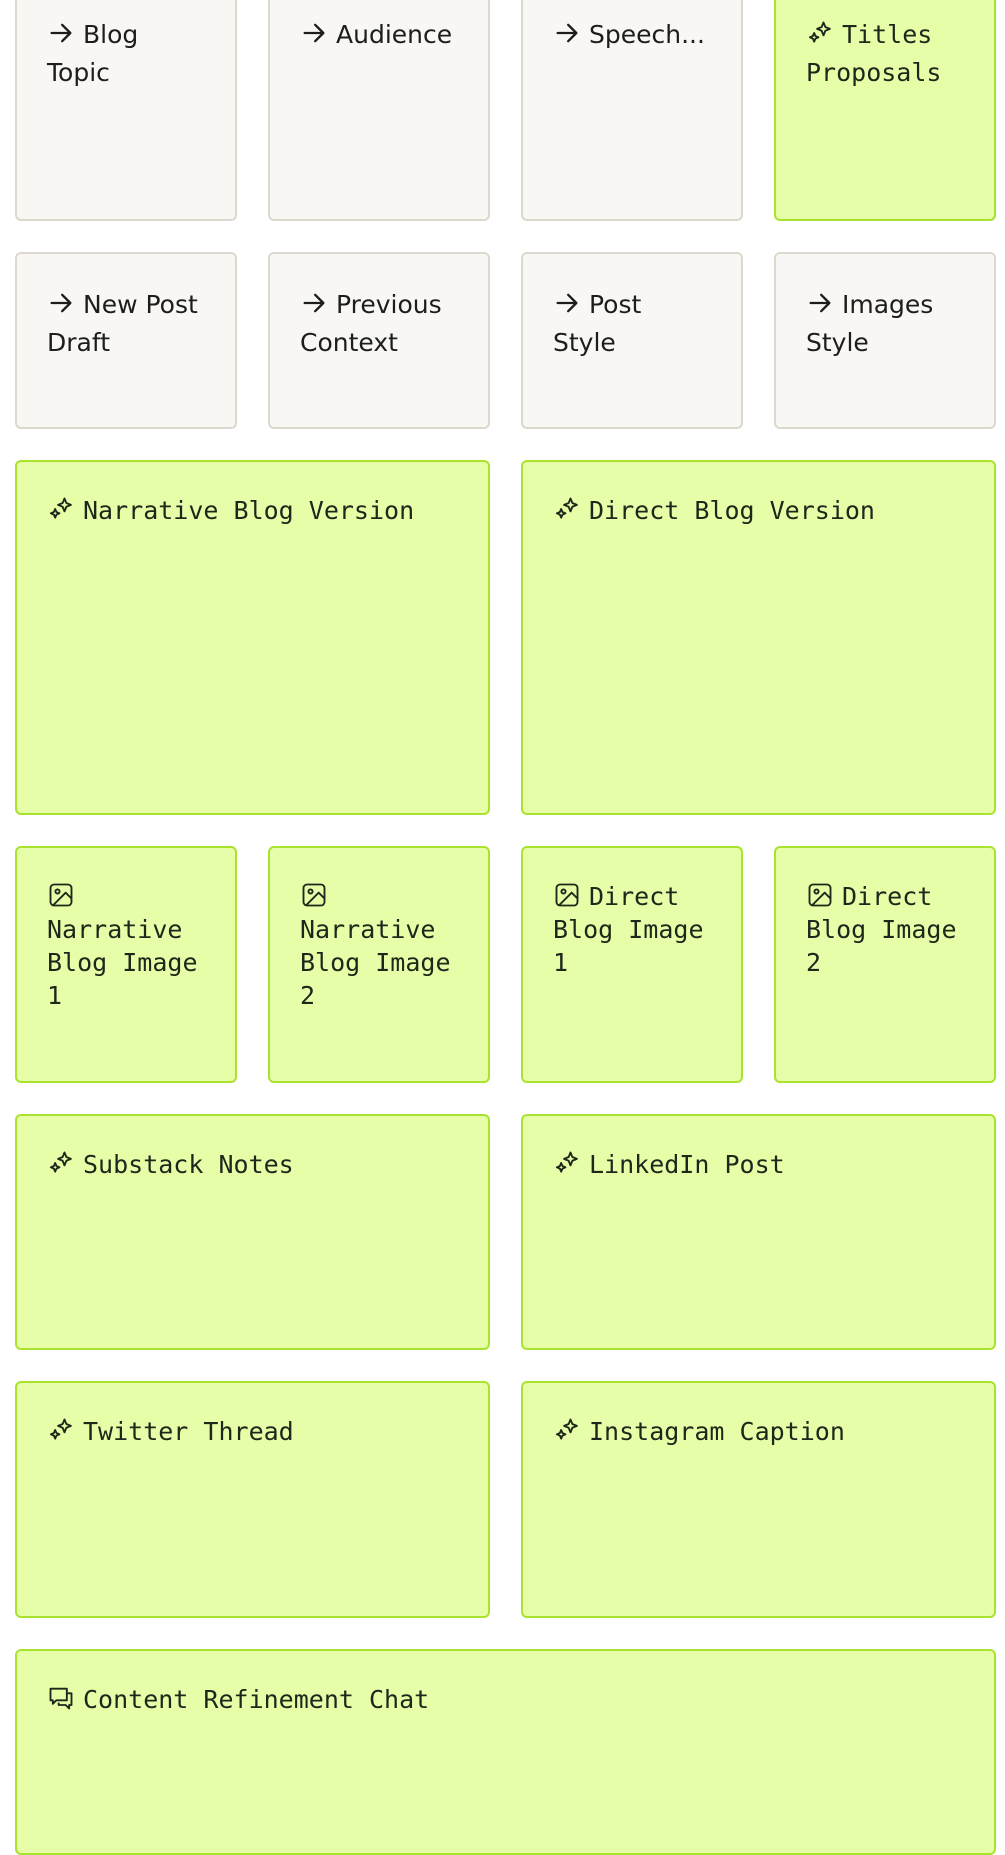 This screenshot has width=1005, height=1855. I want to click on card-label: Twitter Thread, so click(188, 1431).